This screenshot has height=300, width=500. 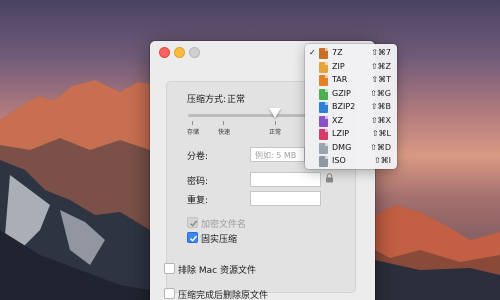 I want to click on zip-file-icon, so click(x=323, y=67).